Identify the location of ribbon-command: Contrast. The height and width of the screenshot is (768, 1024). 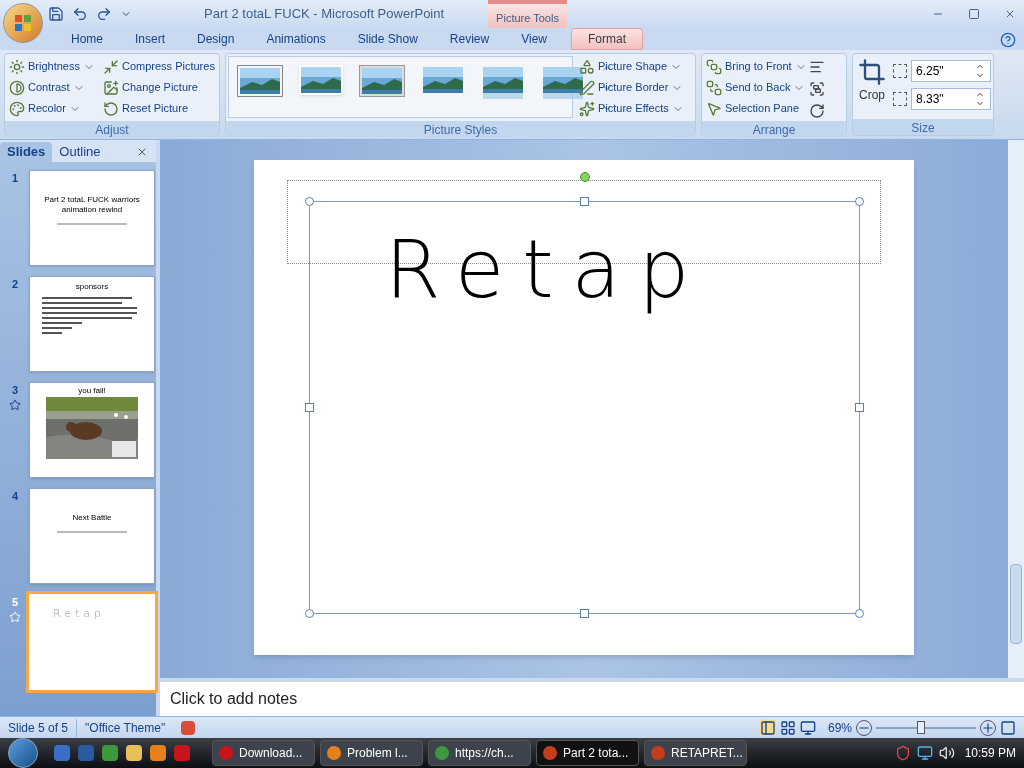
(52, 87).